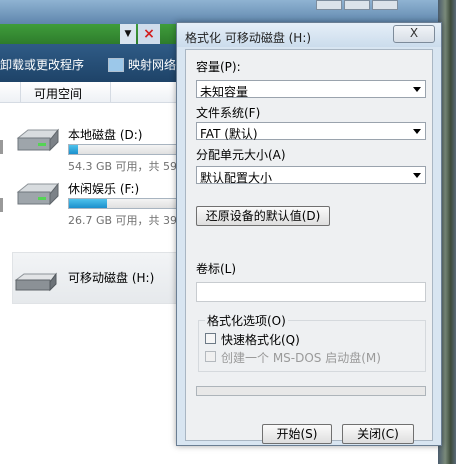 This screenshot has height=464, width=456. I want to click on uninstall-label: 卸载或更改程序, so click(42, 65).